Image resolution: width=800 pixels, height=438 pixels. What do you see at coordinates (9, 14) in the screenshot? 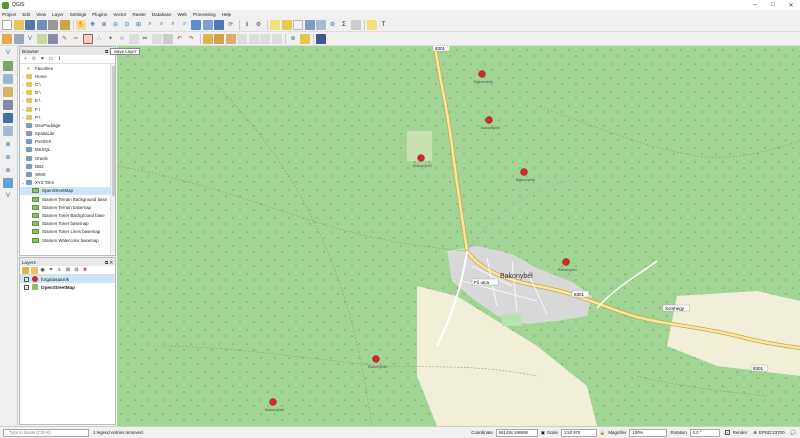
I see `menu-project: Project` at bounding box center [9, 14].